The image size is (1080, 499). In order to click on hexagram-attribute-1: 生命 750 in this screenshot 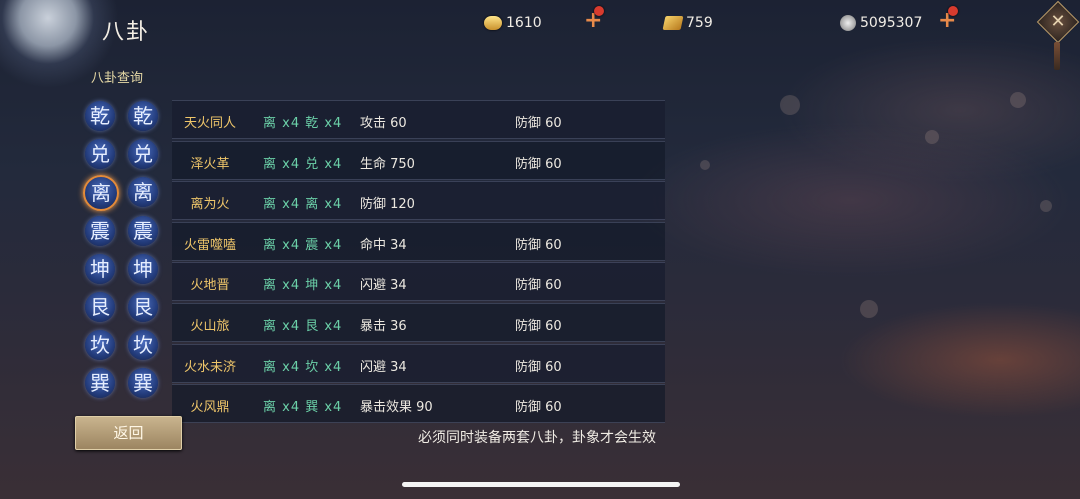, I will do `click(387, 164)`.